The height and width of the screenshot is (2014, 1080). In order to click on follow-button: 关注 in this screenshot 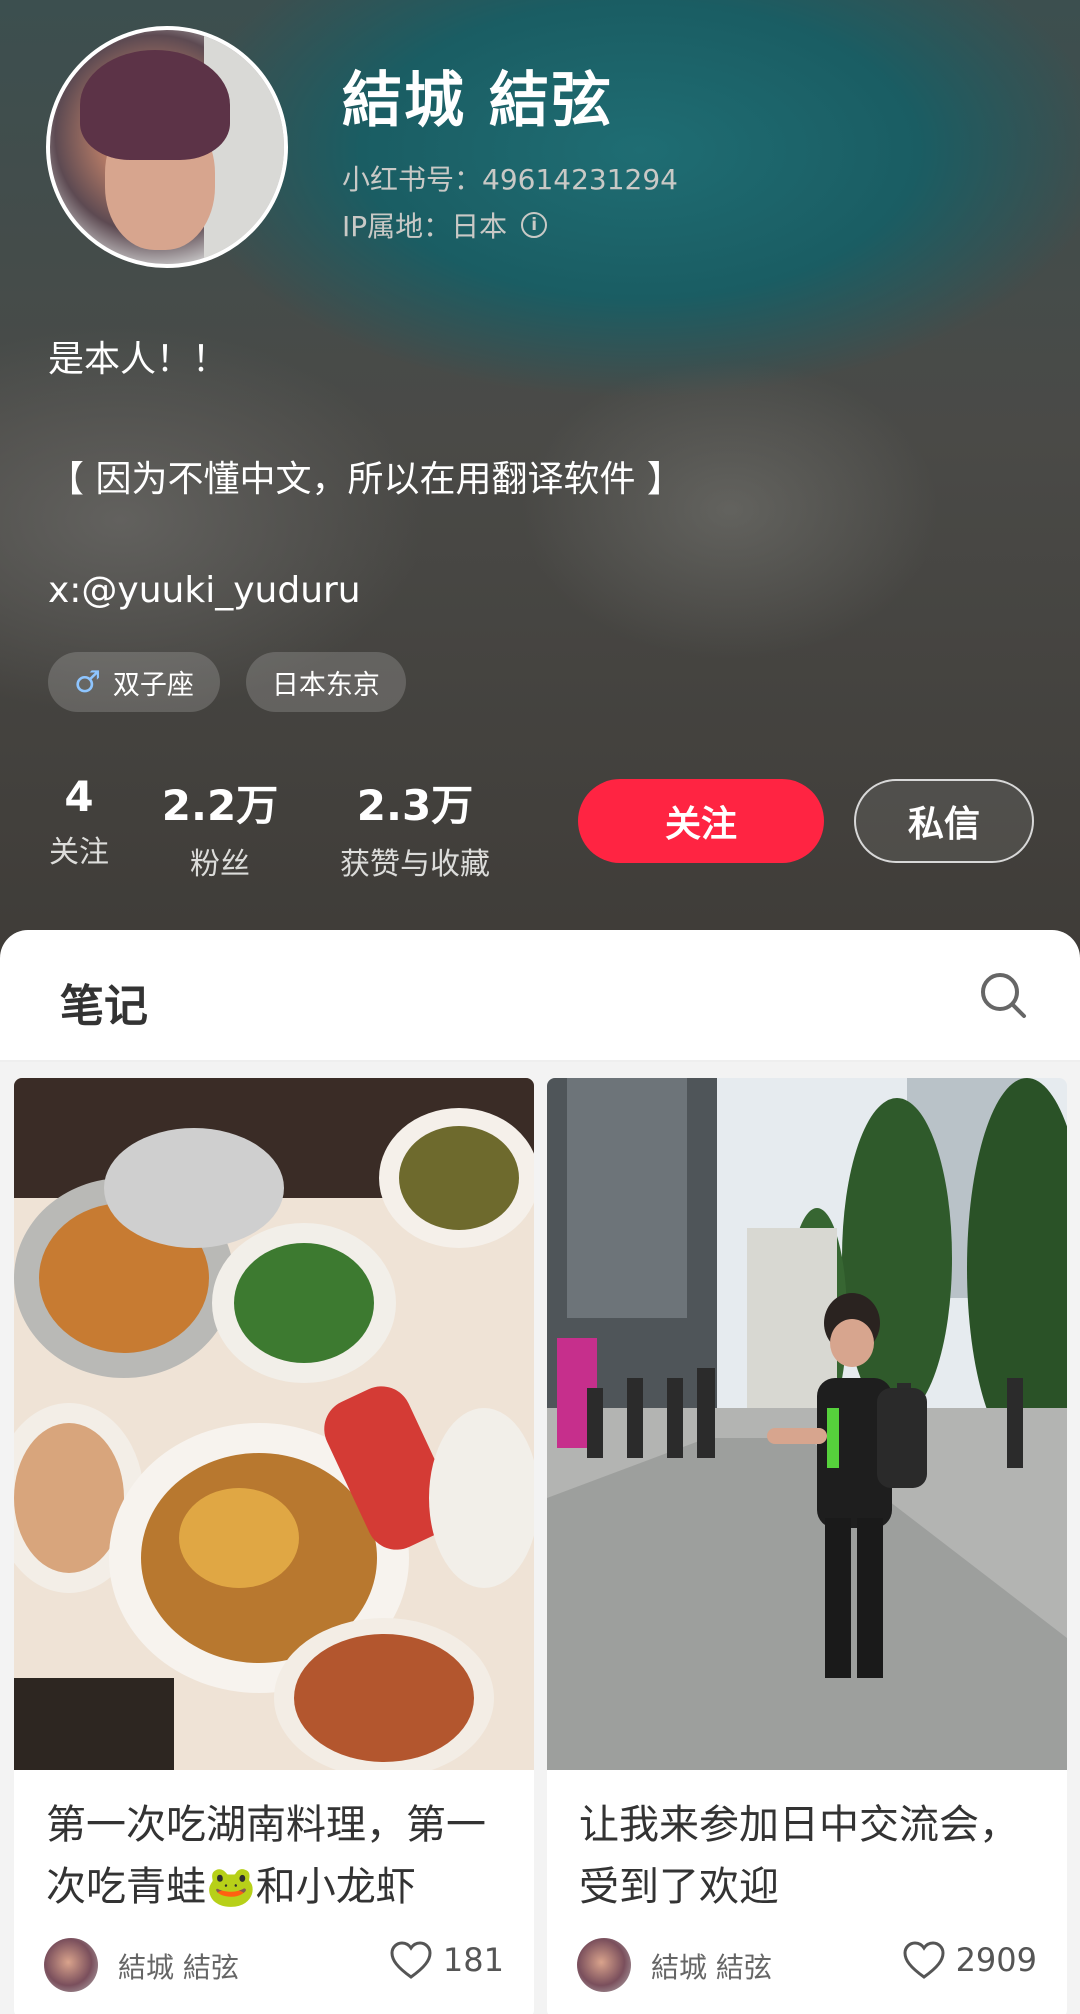, I will do `click(701, 821)`.